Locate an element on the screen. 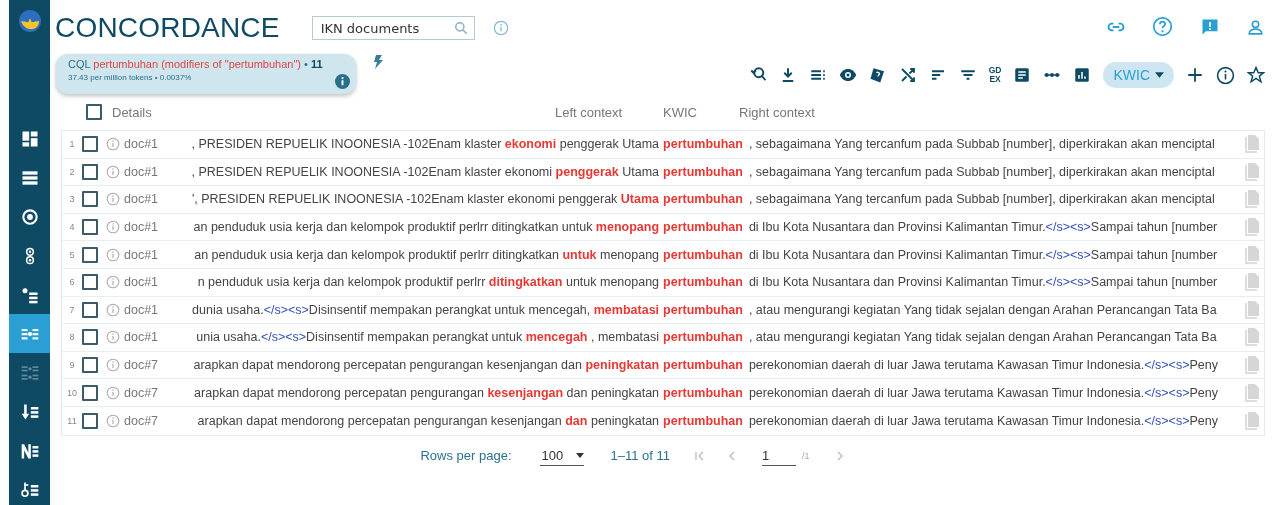 Image resolution: width=1279 pixels, height=505 pixels. left-context: dunia usaha.</s><s>Disinsentif mempakan perangkat untuk mencegah, membatasi is located at coordinates (425, 309).